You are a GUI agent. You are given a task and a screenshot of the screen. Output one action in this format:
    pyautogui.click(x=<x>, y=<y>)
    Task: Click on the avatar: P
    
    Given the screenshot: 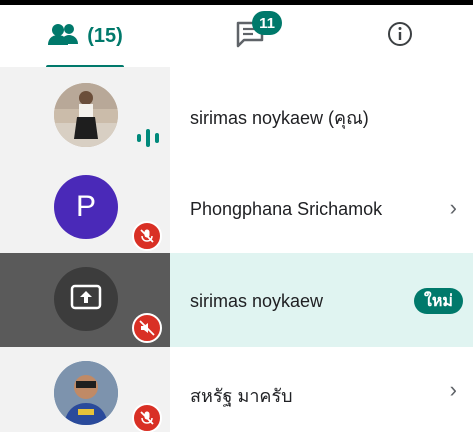 What is the action you would take?
    pyautogui.click(x=86, y=207)
    